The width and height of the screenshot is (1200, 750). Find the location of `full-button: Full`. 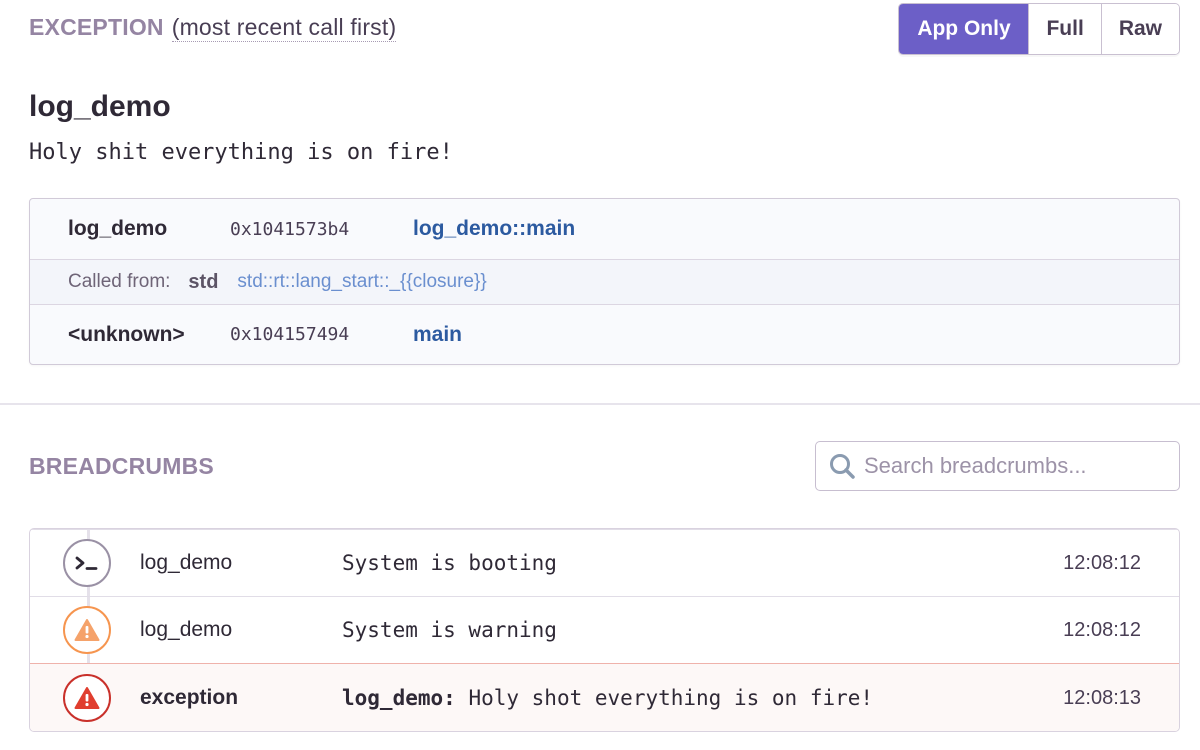

full-button: Full is located at coordinates (1064, 29).